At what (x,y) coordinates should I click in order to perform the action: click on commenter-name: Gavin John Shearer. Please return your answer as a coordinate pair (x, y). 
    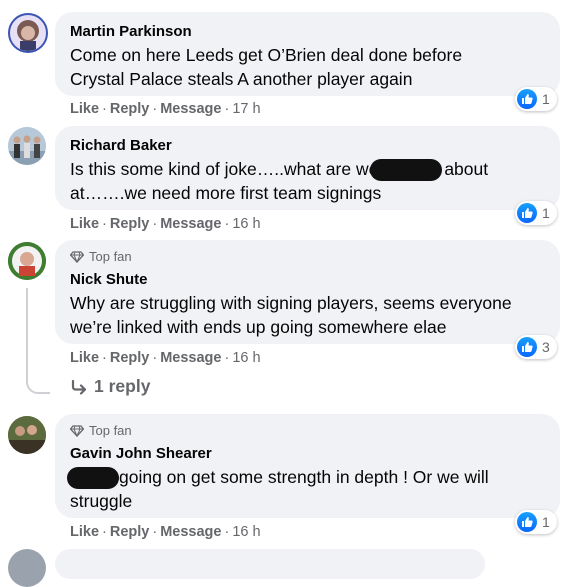
    Looking at the image, I should click on (315, 454).